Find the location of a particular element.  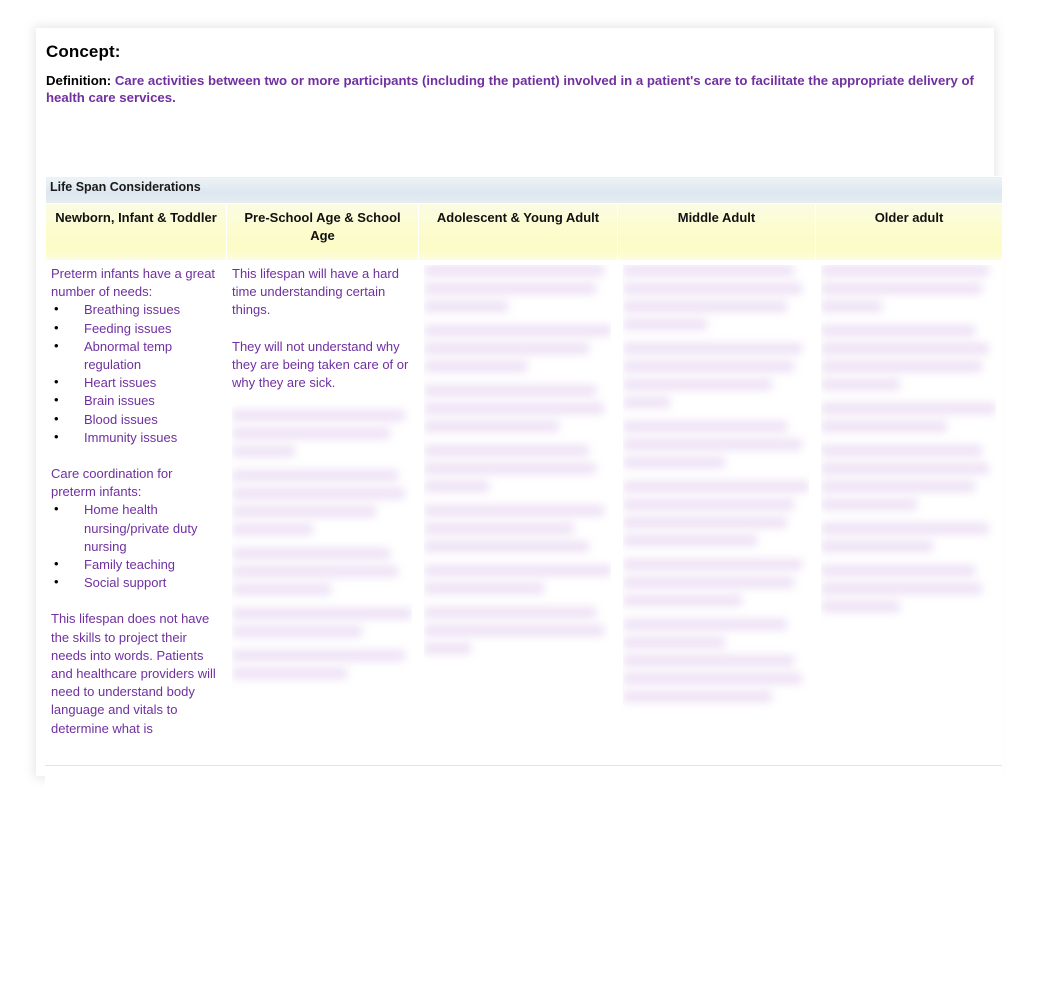

column-header-middle-adult: Middle Adult is located at coordinates (716, 232).